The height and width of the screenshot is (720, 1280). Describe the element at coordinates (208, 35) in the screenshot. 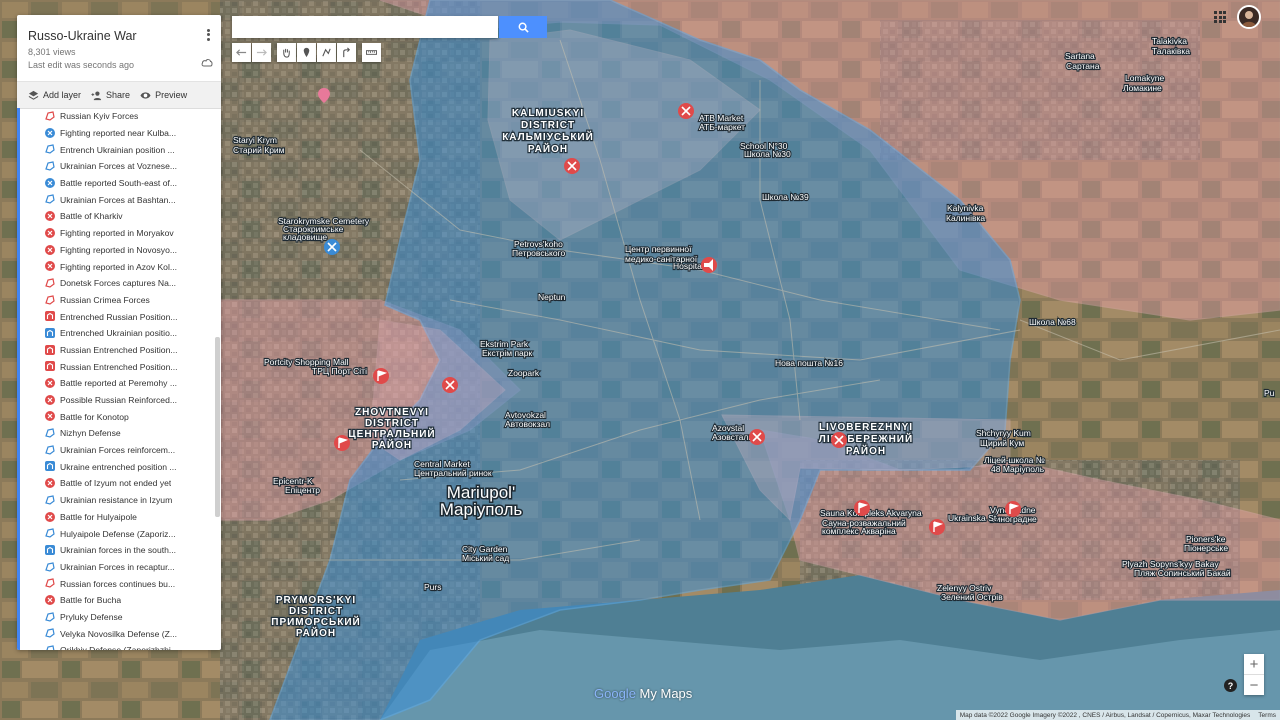

I see `more-options-icon` at that location.